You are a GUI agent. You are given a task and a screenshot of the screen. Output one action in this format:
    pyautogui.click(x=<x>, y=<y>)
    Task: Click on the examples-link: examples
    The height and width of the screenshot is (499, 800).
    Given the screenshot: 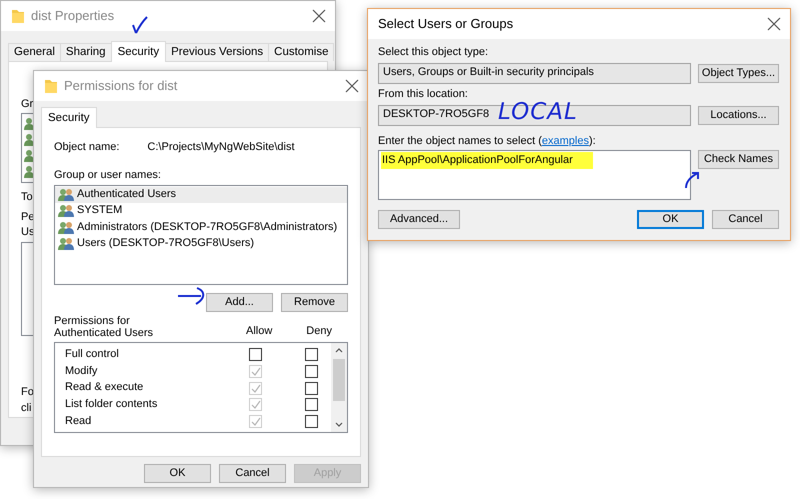 What is the action you would take?
    pyautogui.click(x=565, y=140)
    